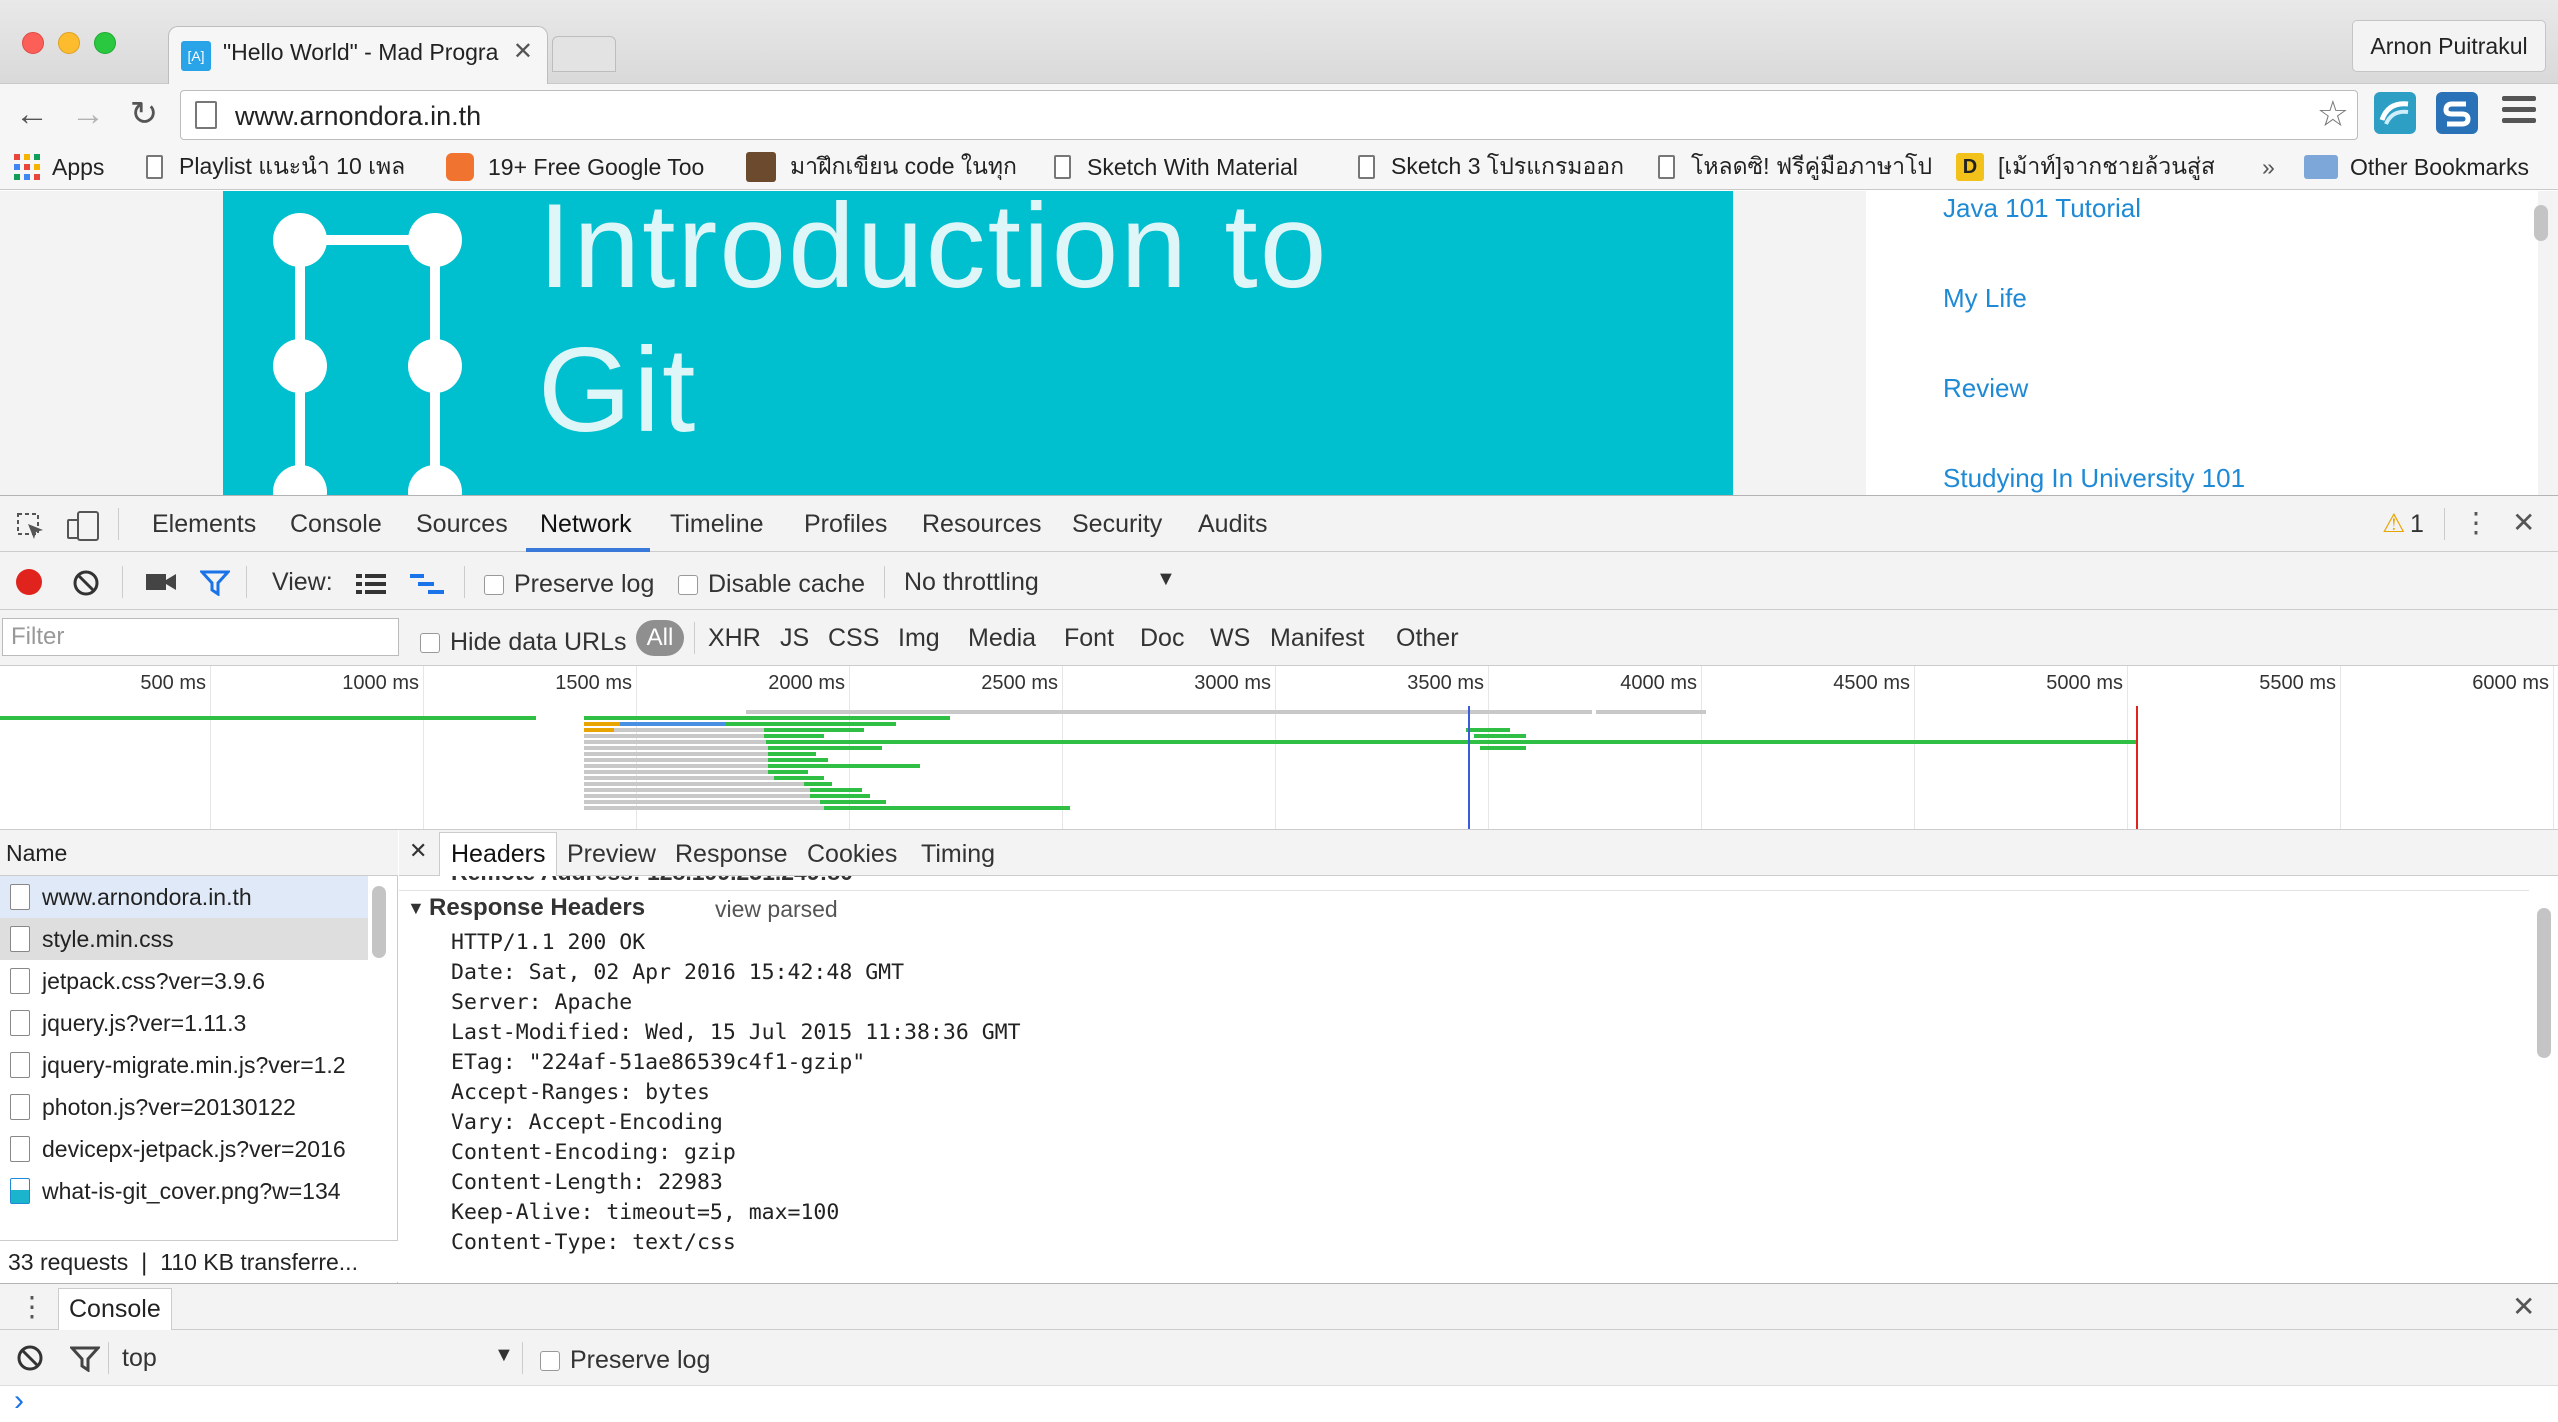 The image size is (2558, 1422). What do you see at coordinates (358, 55) in the screenshot?
I see `browser-tab-active: [A] "Hello World" - Mad Progra ✕` at bounding box center [358, 55].